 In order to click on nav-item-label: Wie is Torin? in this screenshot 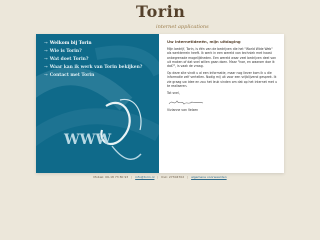, I will do `click(65, 51)`.